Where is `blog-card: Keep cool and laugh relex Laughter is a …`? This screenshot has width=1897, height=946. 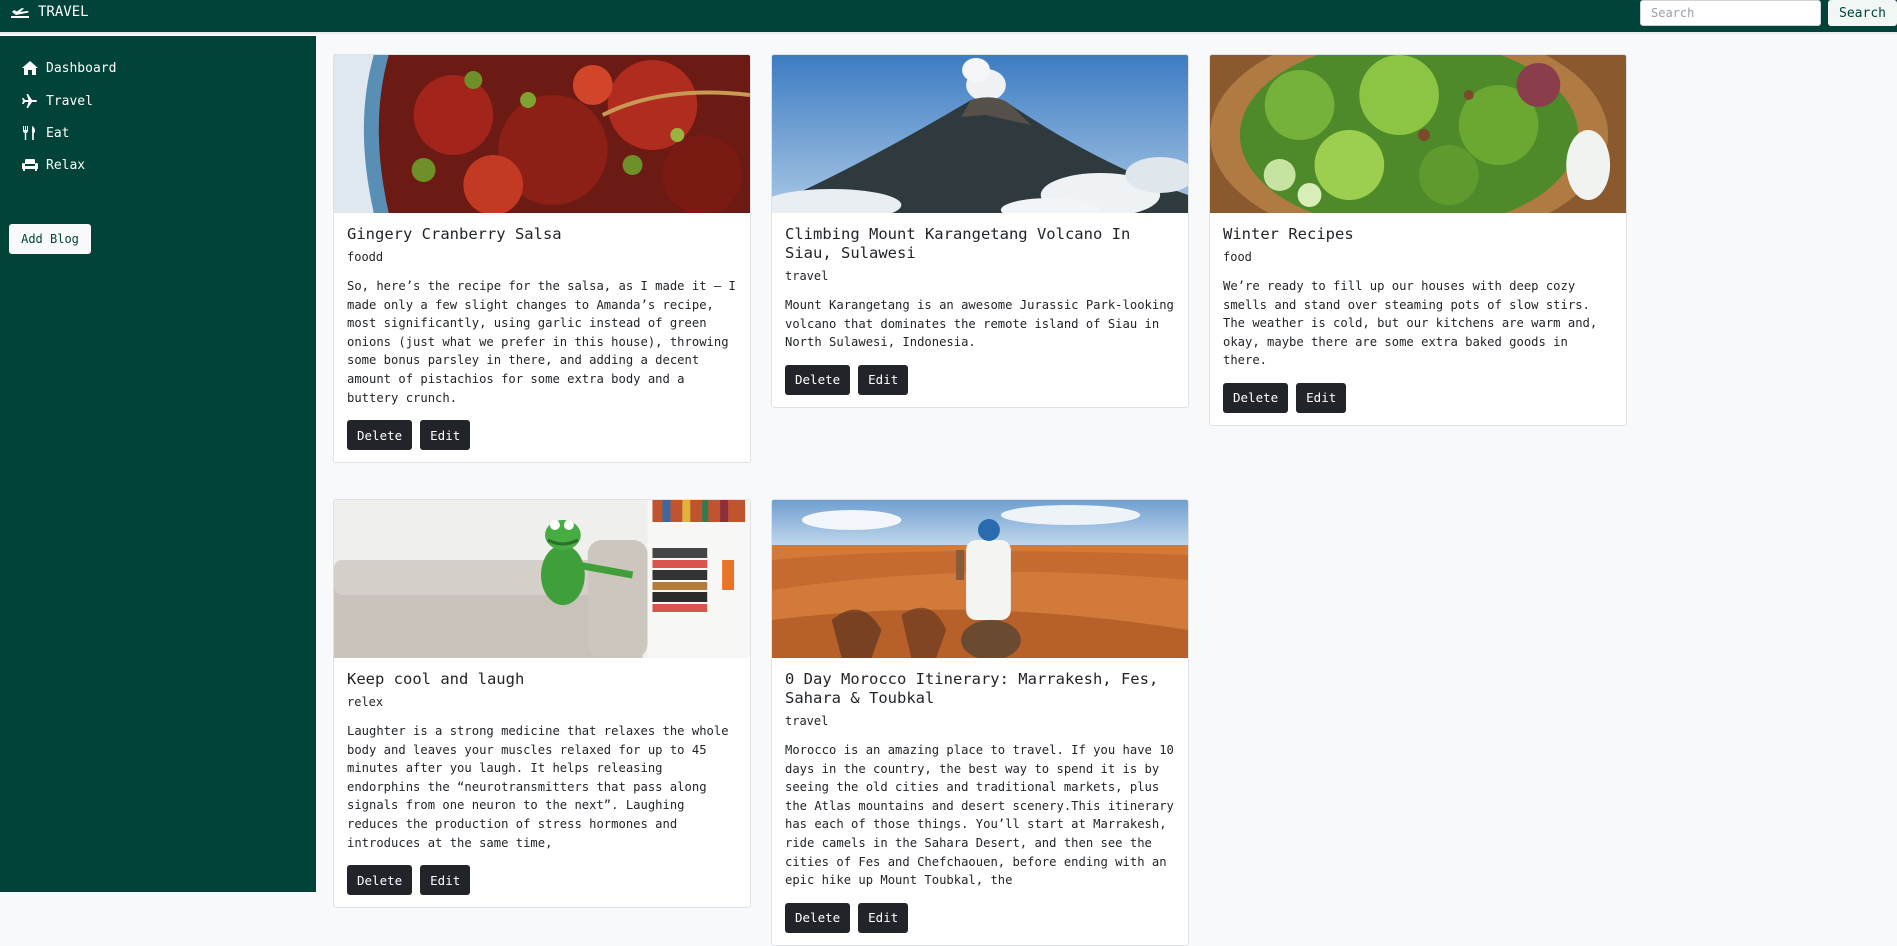
blog-card: Keep cool and laugh relex Laughter is a … is located at coordinates (542, 704).